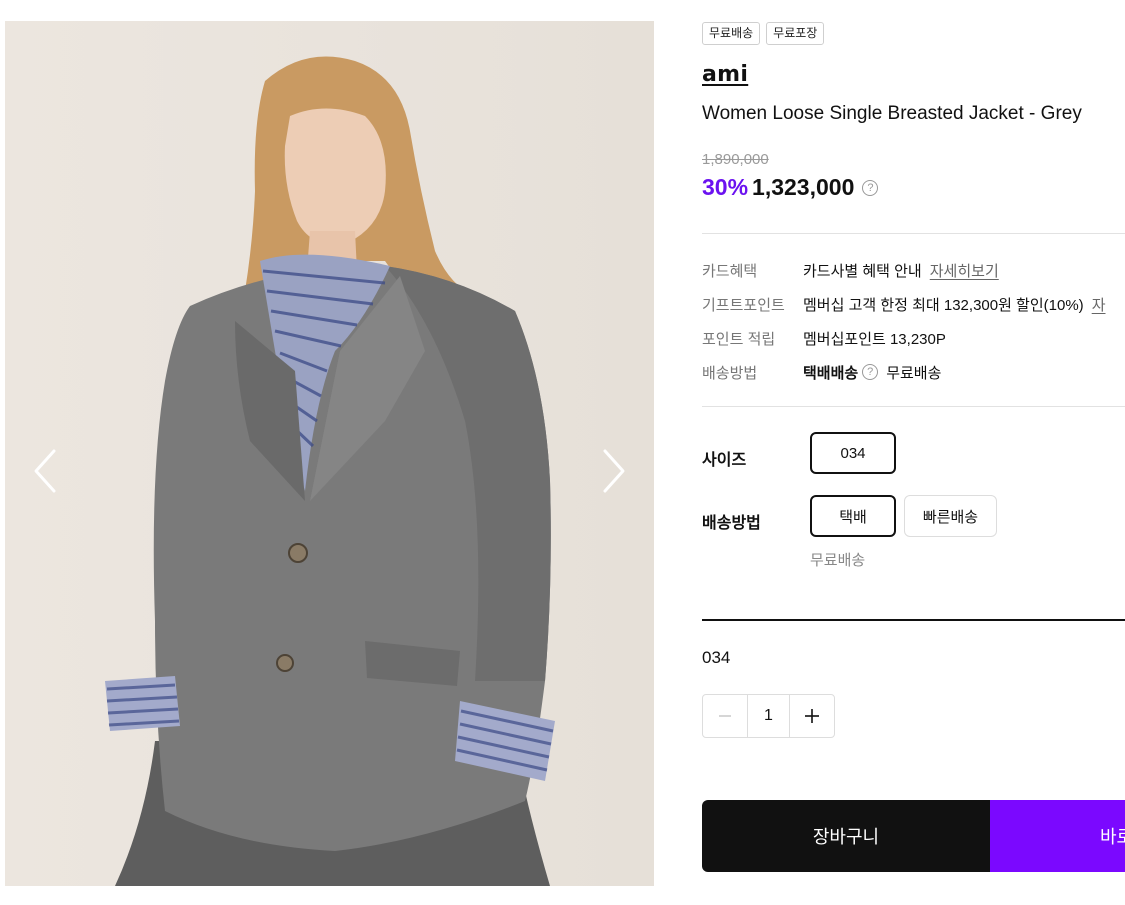 The width and height of the screenshot is (1125, 905). Describe the element at coordinates (964, 270) in the screenshot. I see `card-benefit-details-link: 자세히보기` at that location.